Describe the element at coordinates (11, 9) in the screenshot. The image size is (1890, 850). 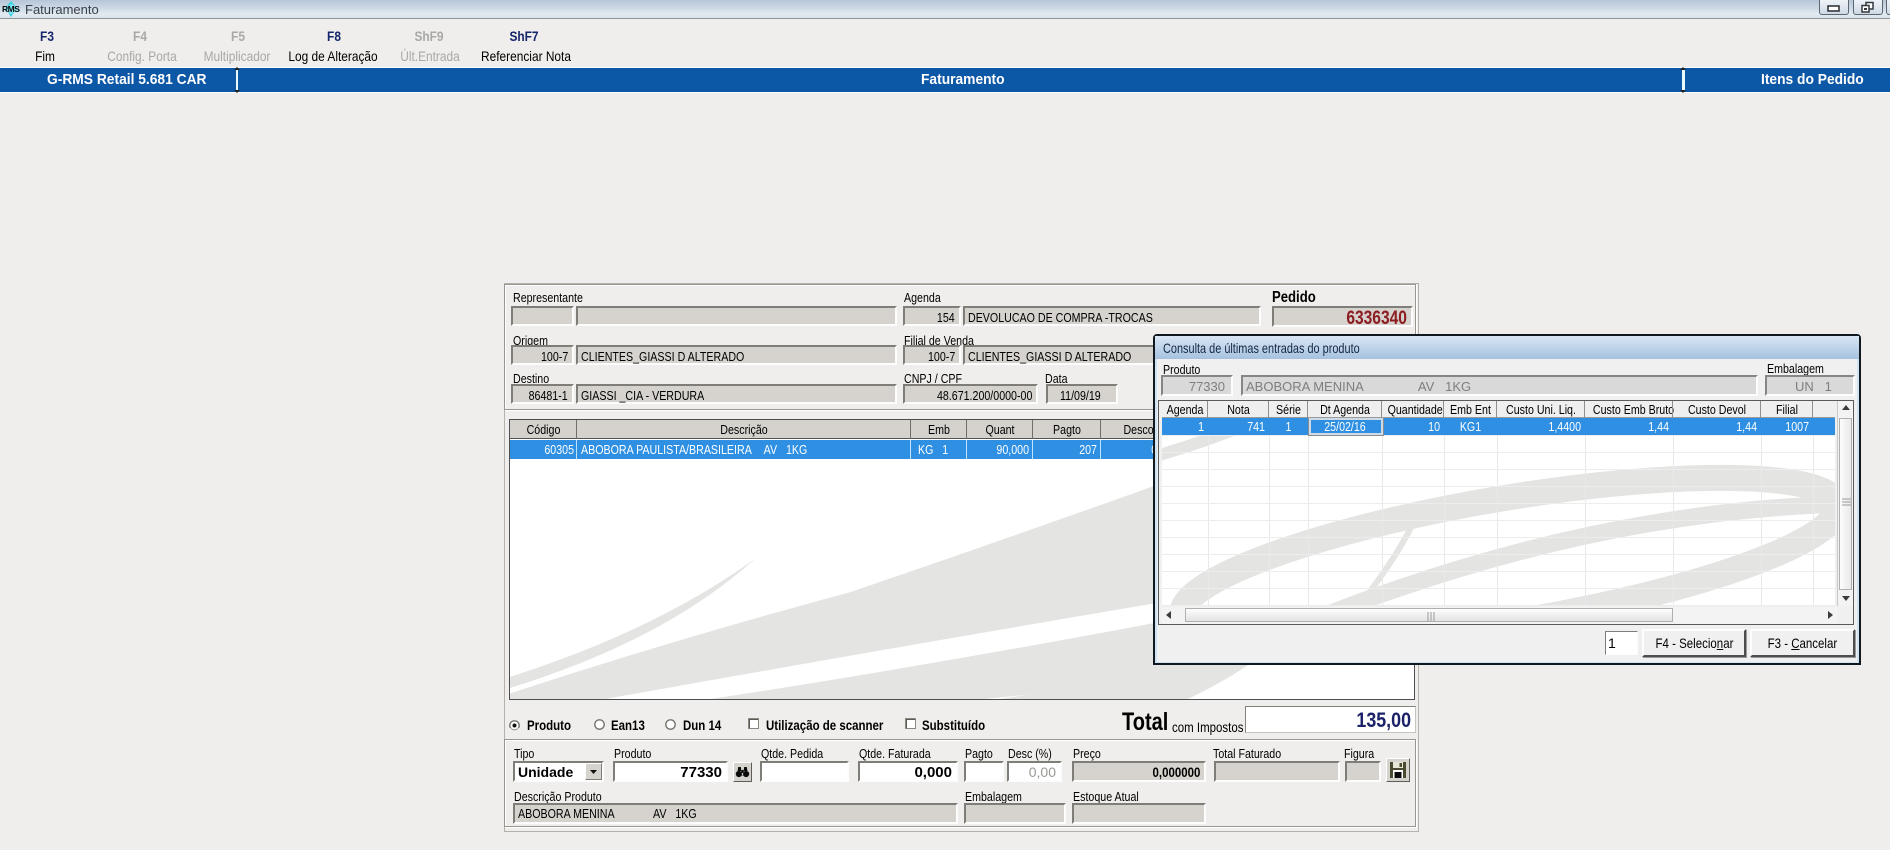
I see `svg-text: RMS` at that location.